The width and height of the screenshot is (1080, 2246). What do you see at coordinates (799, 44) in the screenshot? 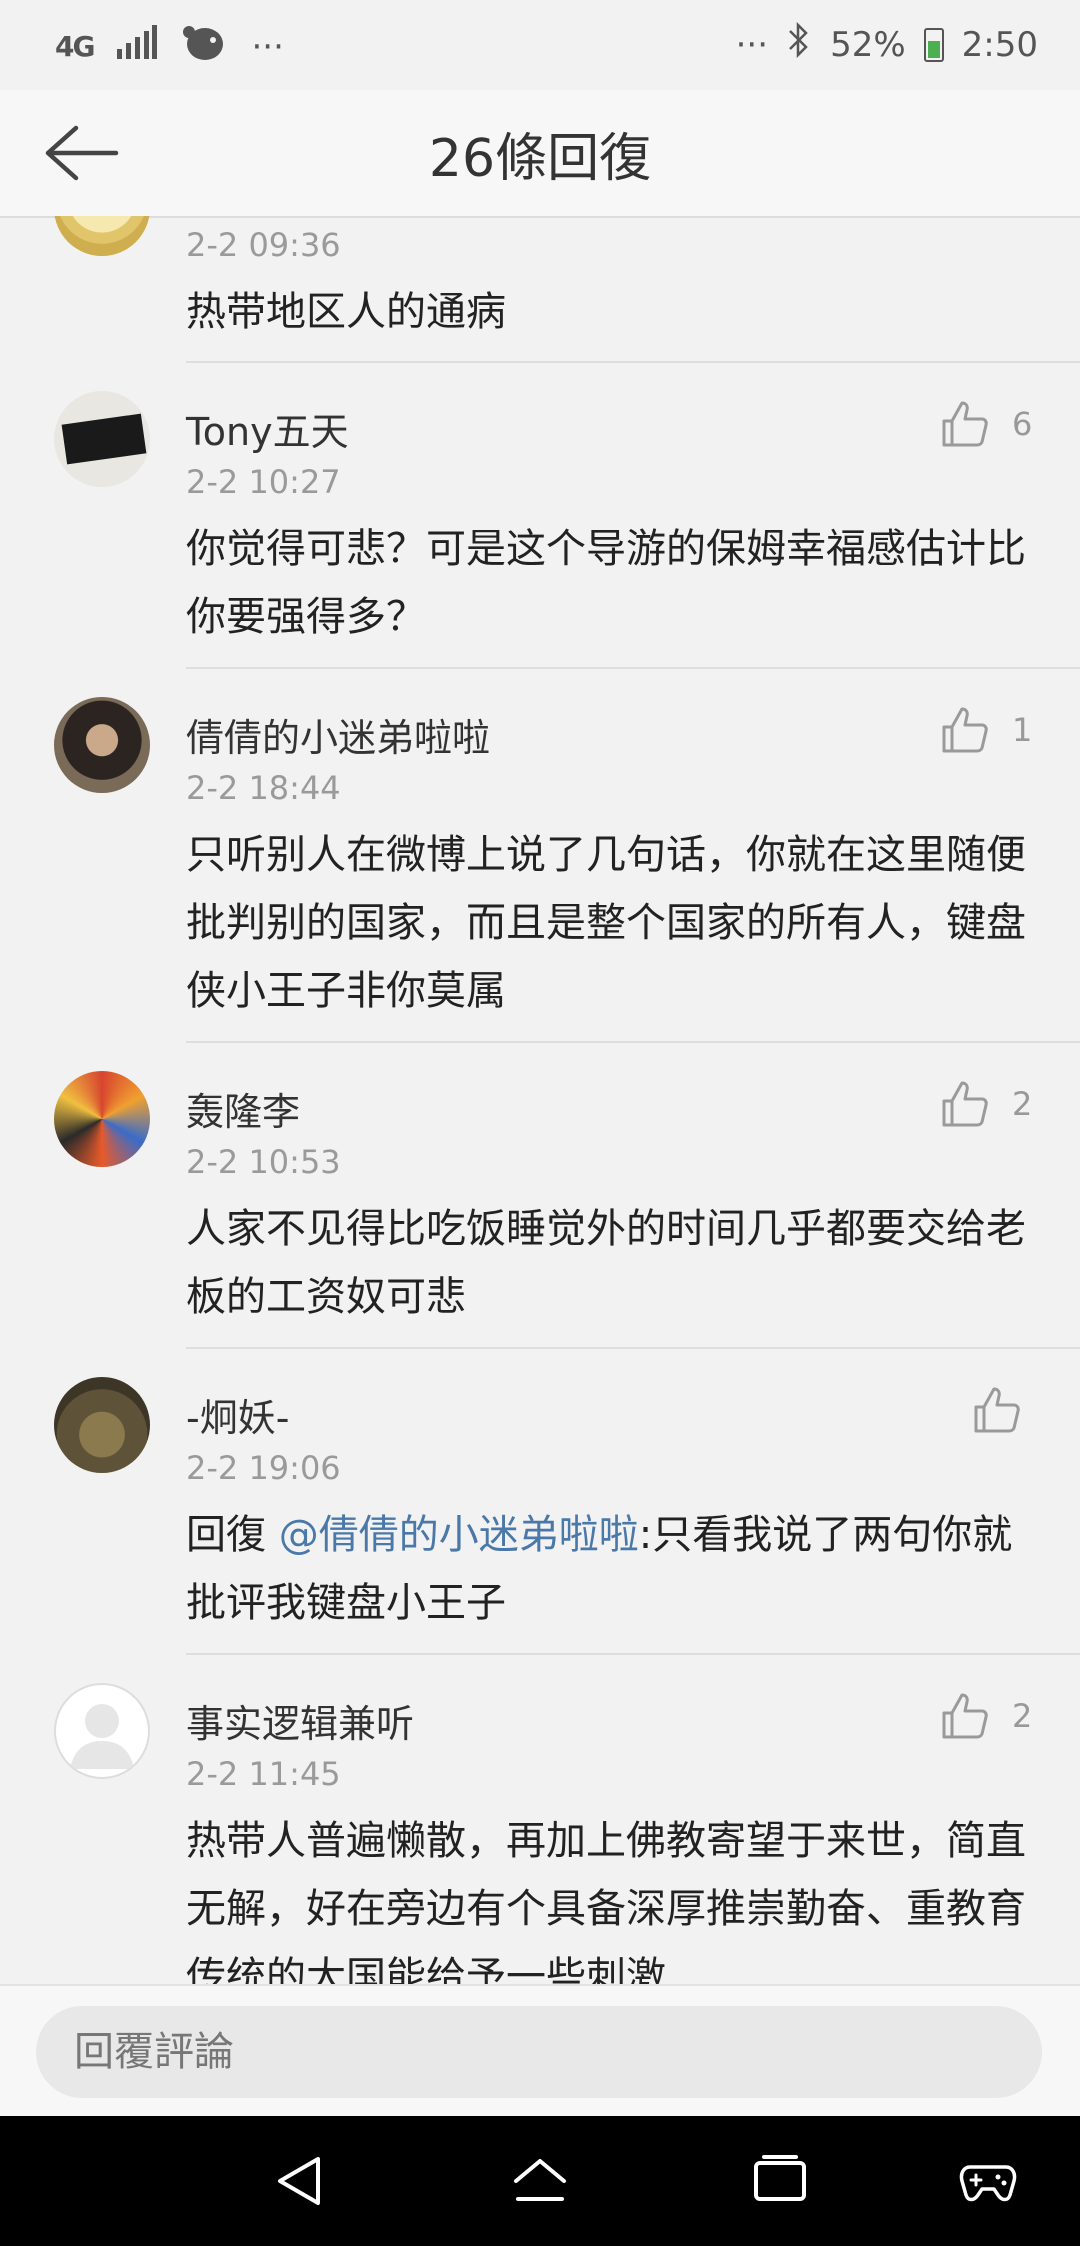
I see `bluetooth-icon` at bounding box center [799, 44].